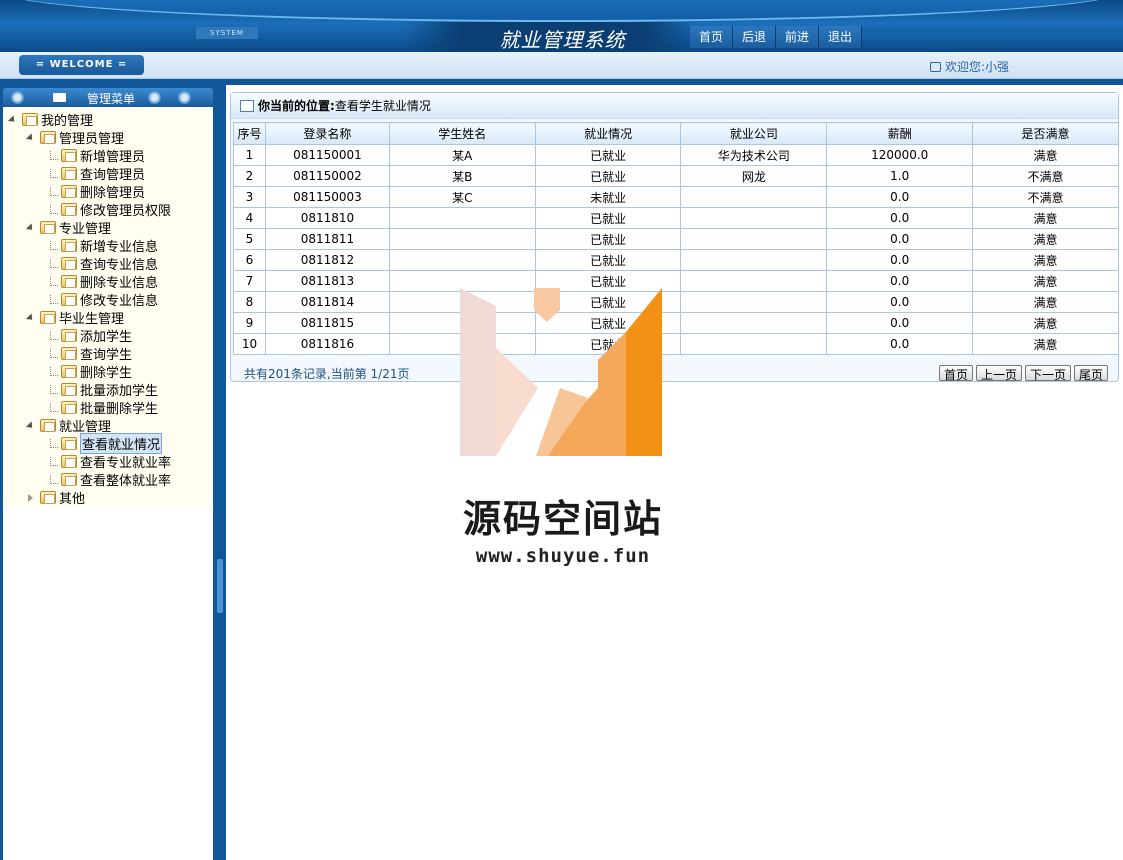  I want to click on table-cell: 6, so click(249, 260).